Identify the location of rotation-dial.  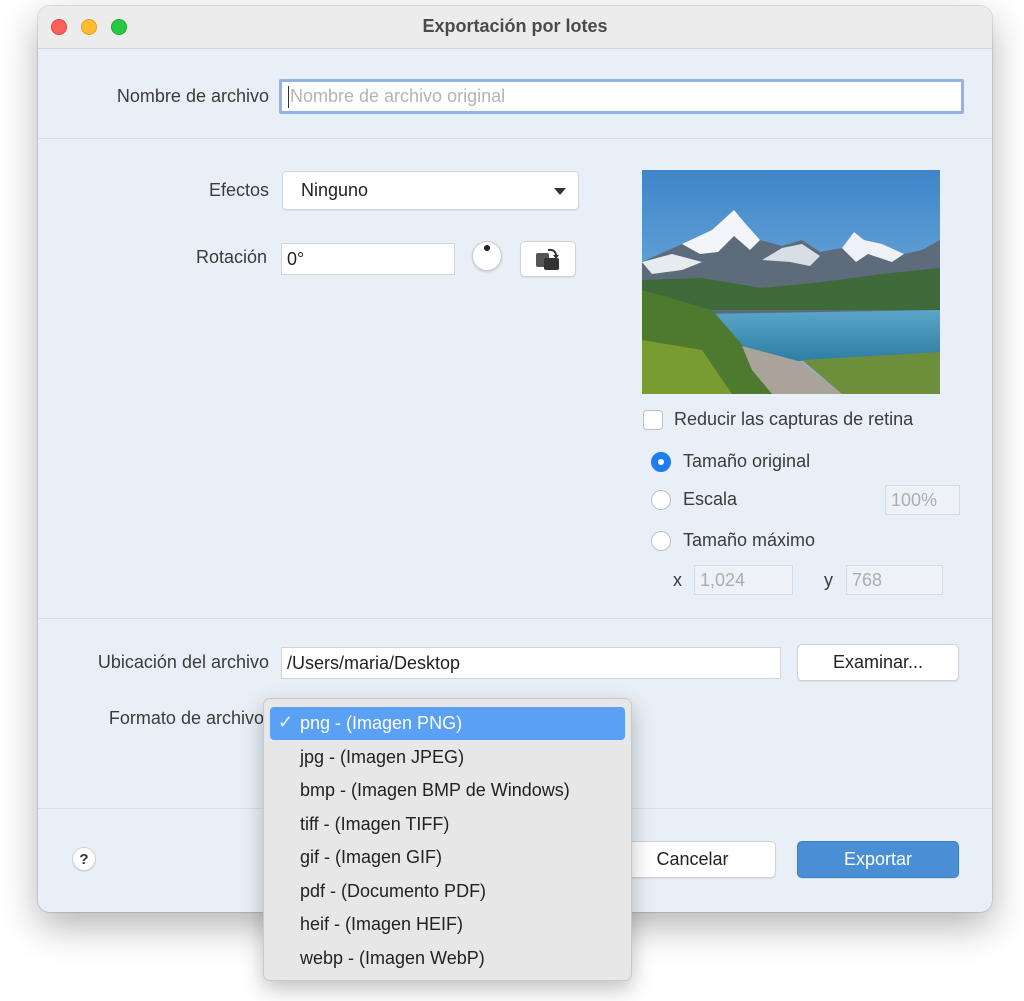
(487, 256).